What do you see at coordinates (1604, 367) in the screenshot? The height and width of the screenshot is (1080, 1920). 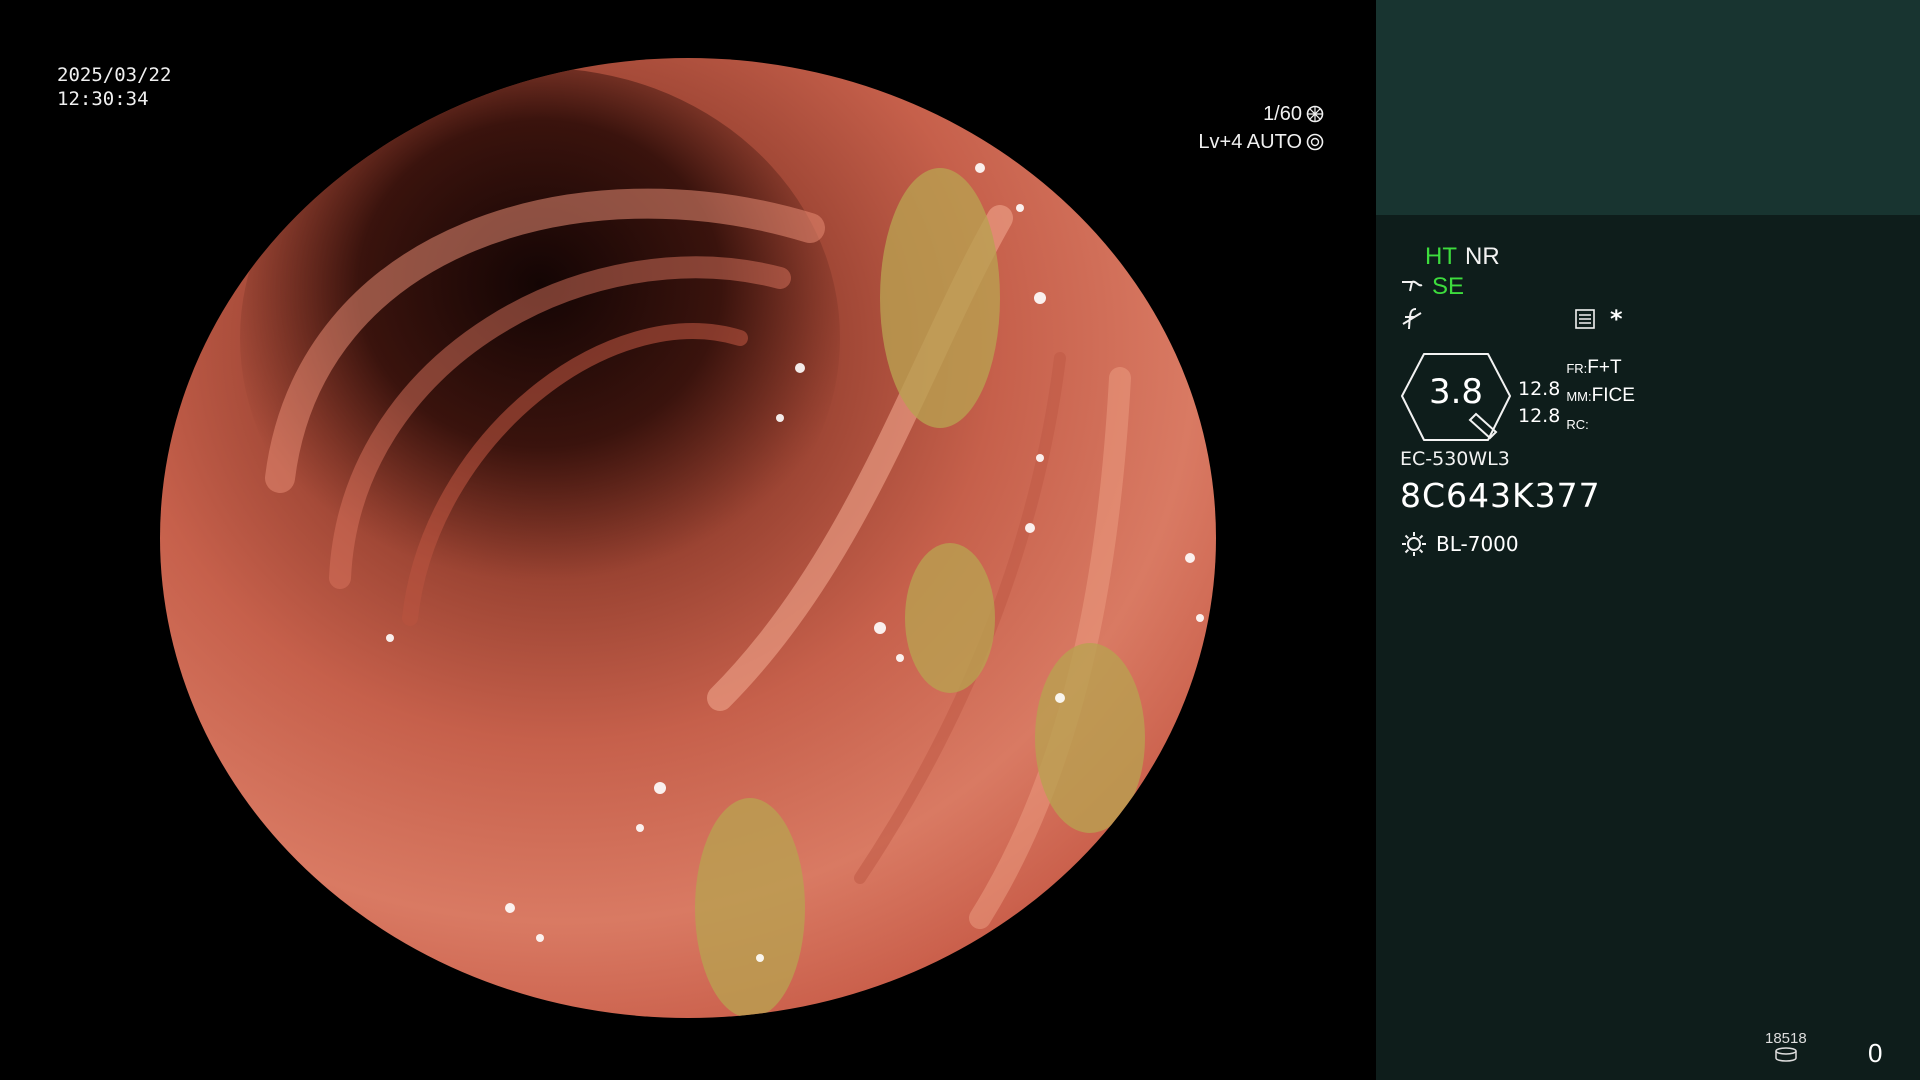 I see `fr-value: F+T` at bounding box center [1604, 367].